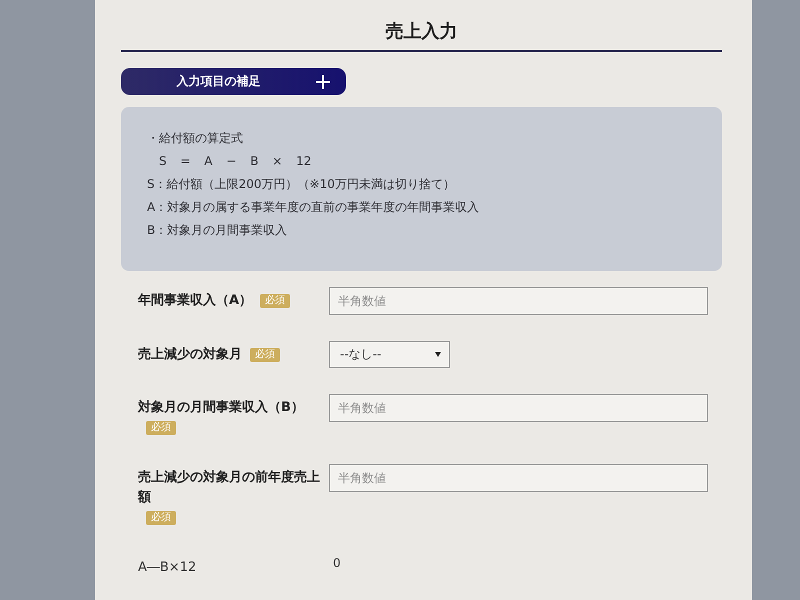 The image size is (800, 600). Describe the element at coordinates (229, 487) in the screenshot. I see `field-label: 売上減少の対象月の前年度売上額` at that location.